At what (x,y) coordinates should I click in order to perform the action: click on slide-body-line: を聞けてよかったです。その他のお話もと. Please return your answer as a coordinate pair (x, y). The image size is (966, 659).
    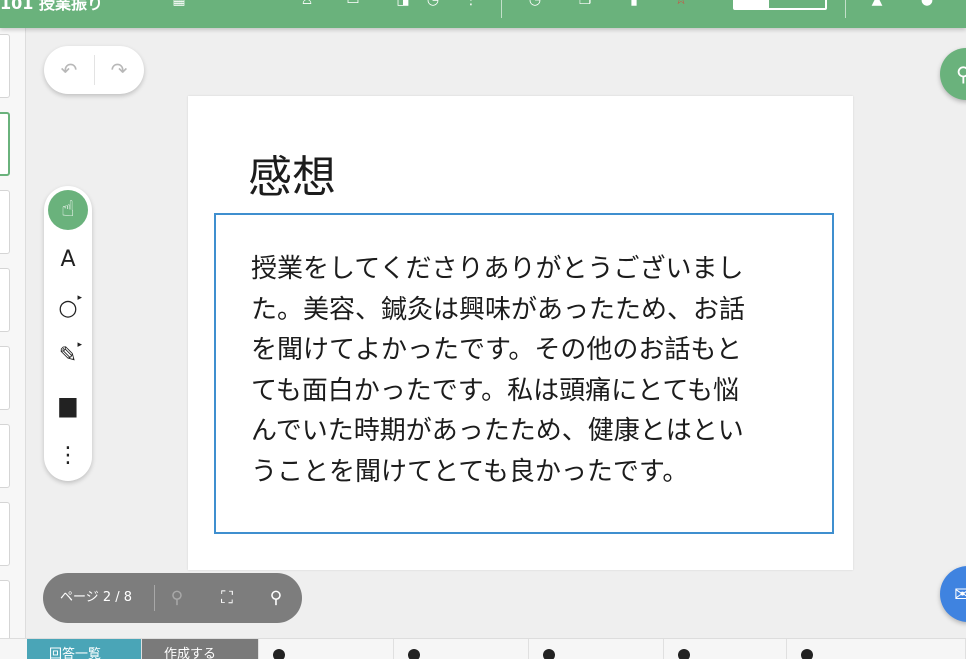
    Looking at the image, I should click on (496, 350).